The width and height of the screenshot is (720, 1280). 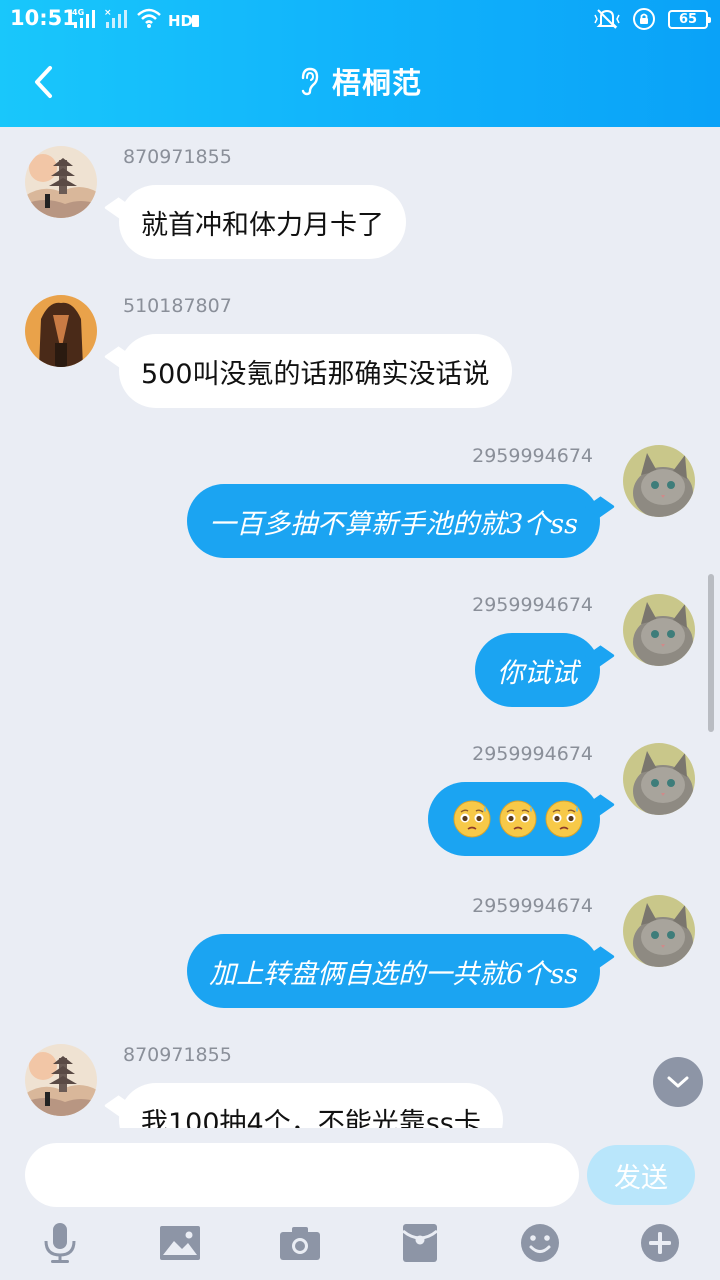 I want to click on red-envelope-icon, so click(x=420, y=1243).